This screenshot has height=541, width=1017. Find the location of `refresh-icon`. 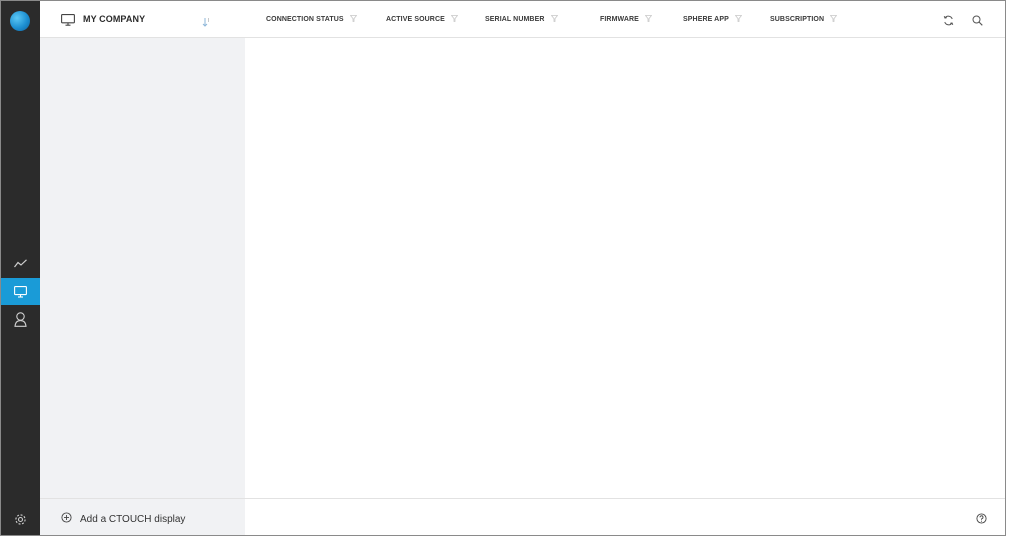

refresh-icon is located at coordinates (948, 22).